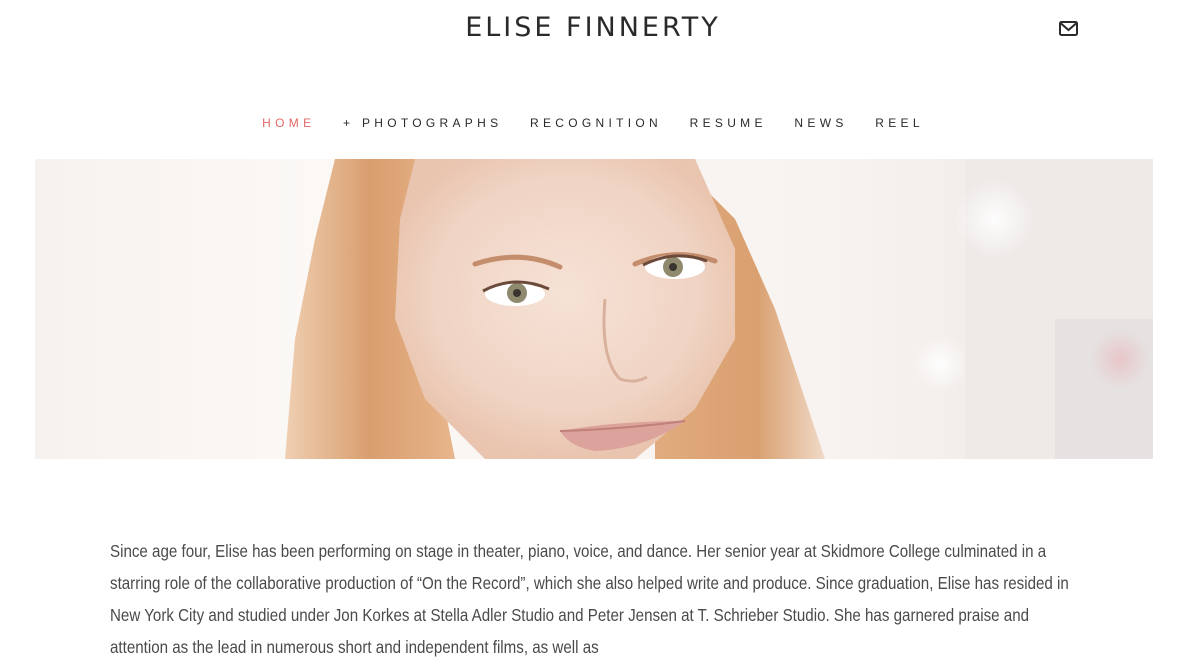 The image size is (1190, 668). I want to click on nav-photographs: + PHOTOGRAPHS, so click(422, 123).